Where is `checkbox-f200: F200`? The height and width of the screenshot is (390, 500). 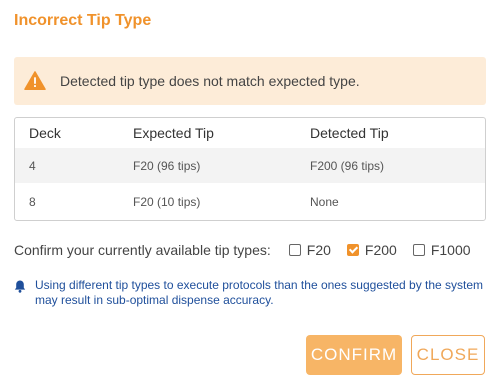 checkbox-f200: F200 is located at coordinates (371, 250).